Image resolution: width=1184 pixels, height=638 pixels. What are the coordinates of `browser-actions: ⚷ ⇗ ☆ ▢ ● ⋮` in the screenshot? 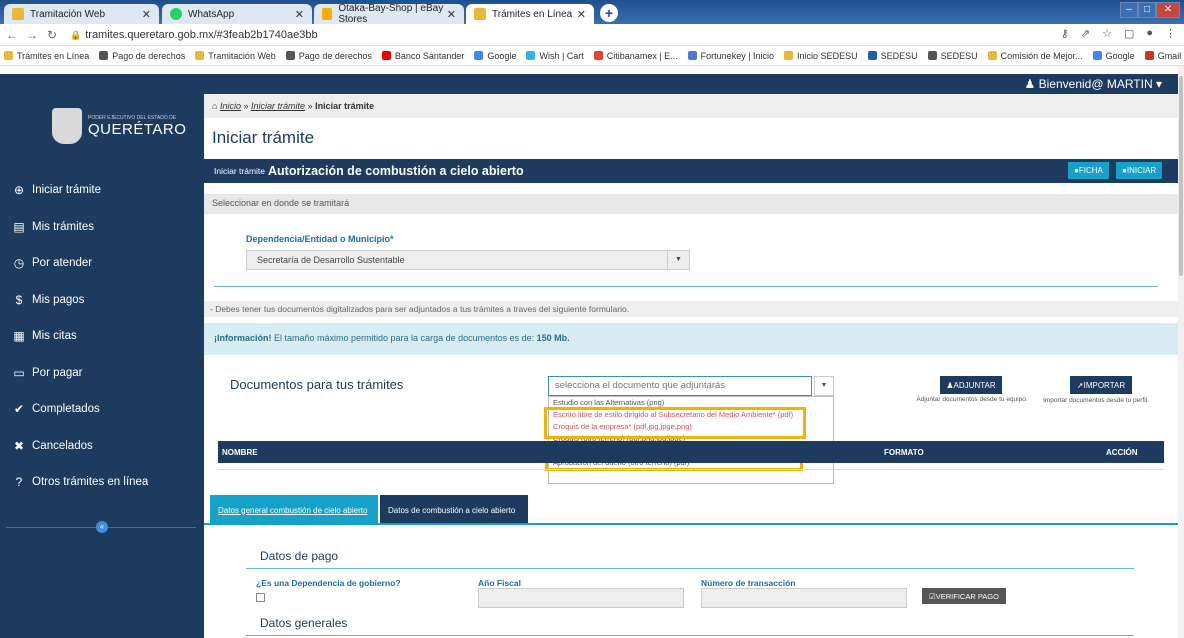 It's located at (1118, 33).